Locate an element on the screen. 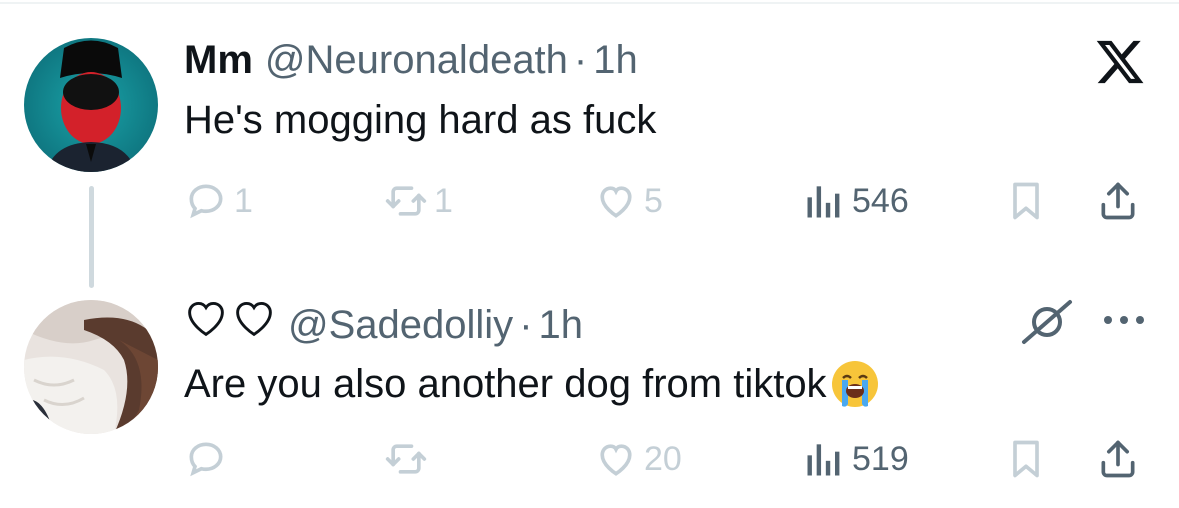  like-button: 5 is located at coordinates (628, 201).